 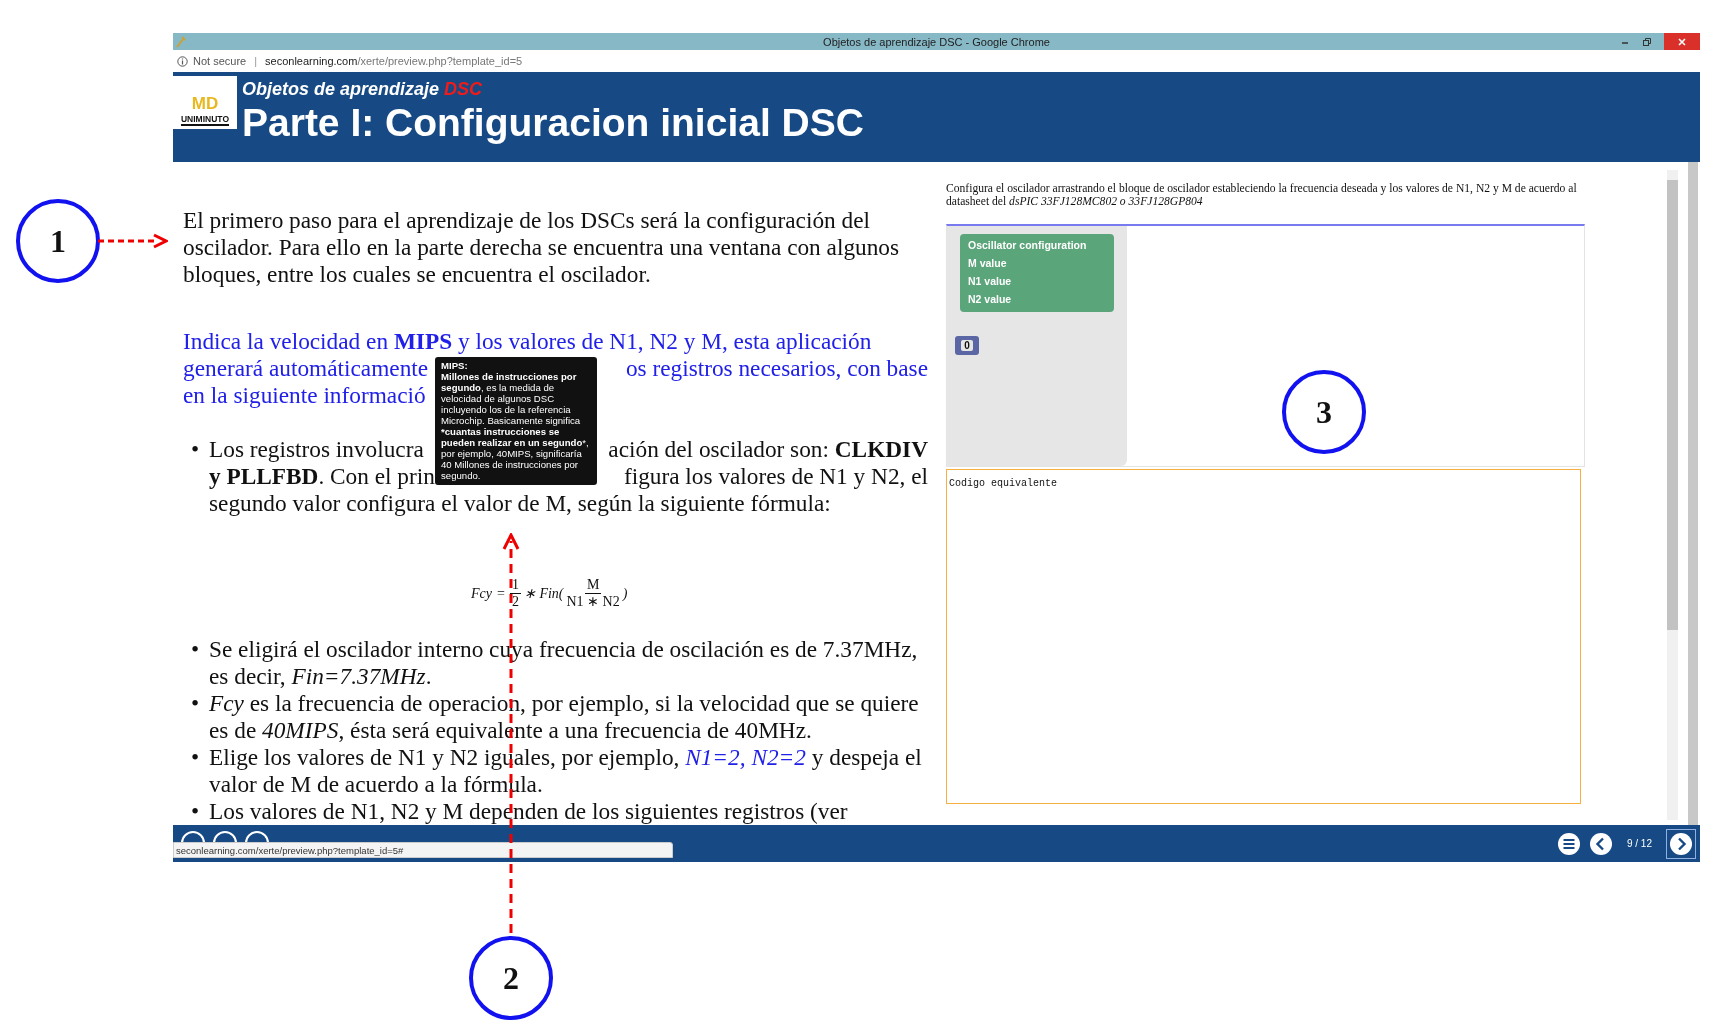 I want to click on restore-icon, so click(x=1647, y=41).